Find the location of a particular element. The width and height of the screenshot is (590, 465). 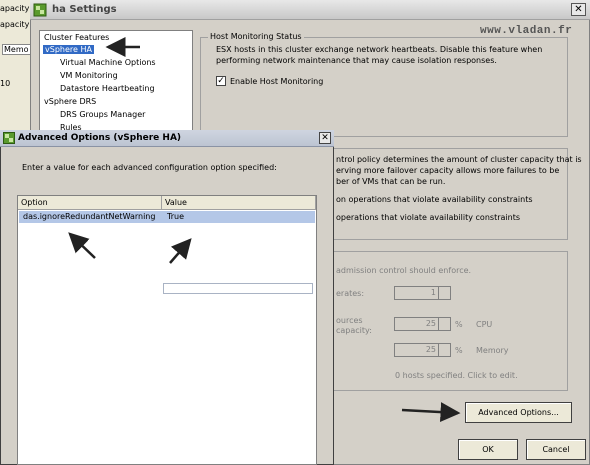

background-tab: Memo is located at coordinates (16, 49).